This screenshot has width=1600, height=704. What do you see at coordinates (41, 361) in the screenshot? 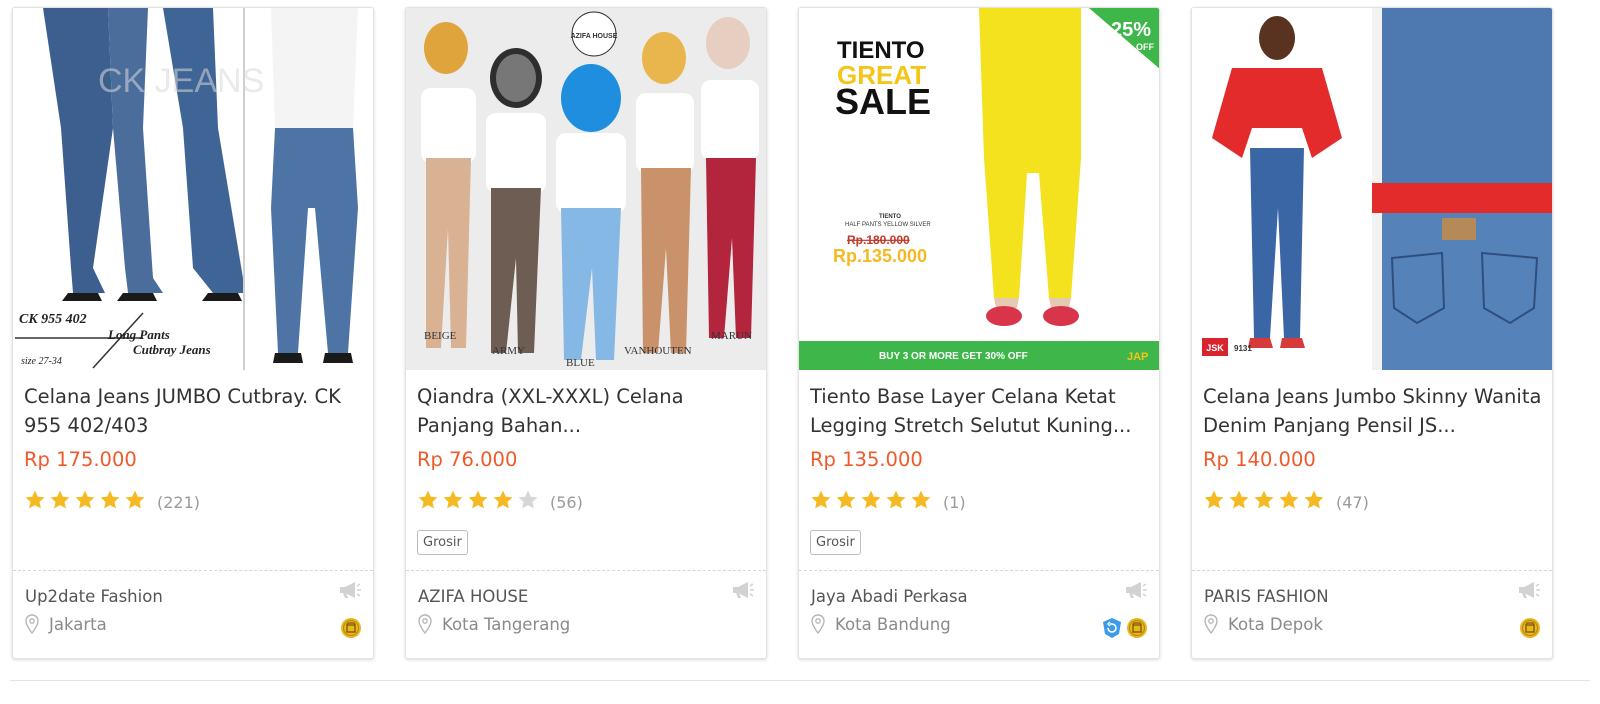
I see `svg-text: size 27-34` at bounding box center [41, 361].